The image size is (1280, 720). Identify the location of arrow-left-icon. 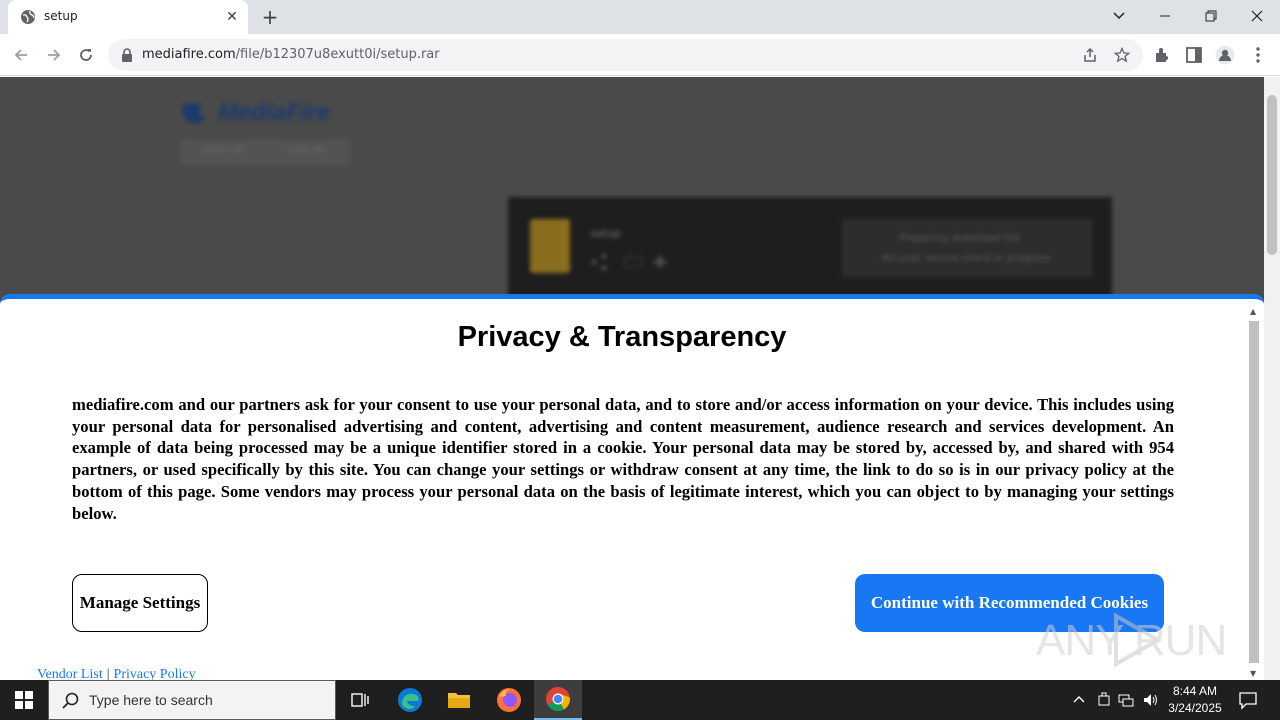
(20, 55).